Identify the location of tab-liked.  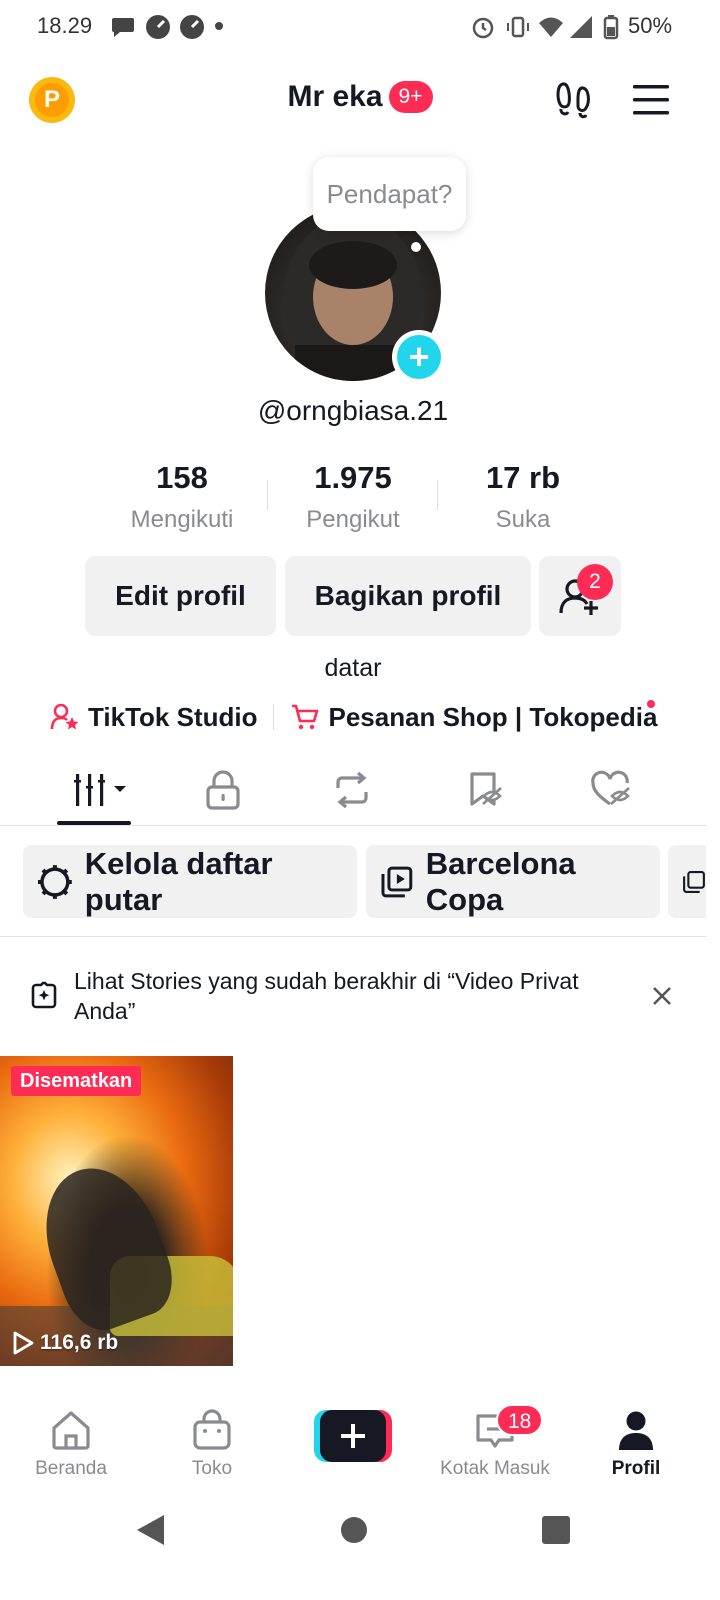
(612, 790).